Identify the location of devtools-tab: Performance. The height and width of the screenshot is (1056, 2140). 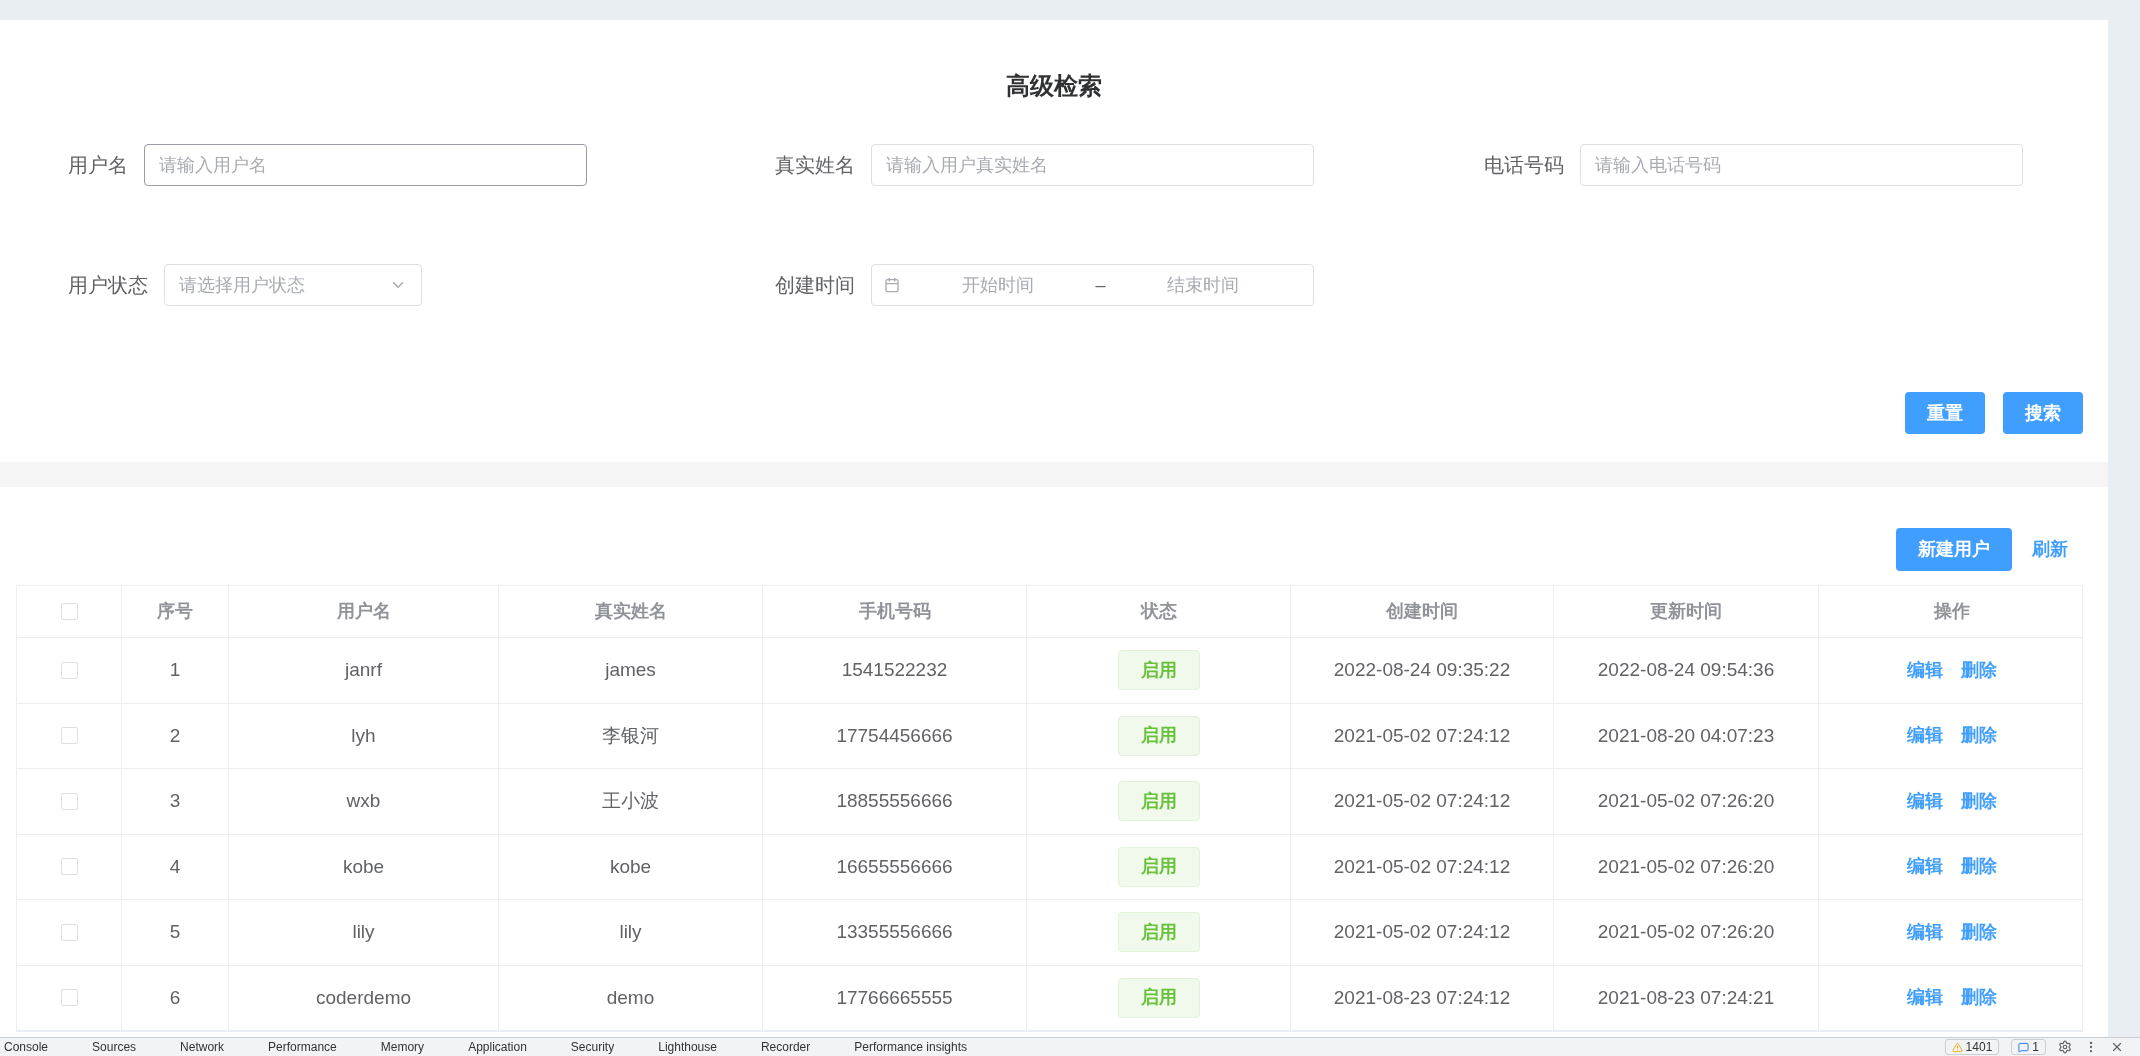
(302, 1047).